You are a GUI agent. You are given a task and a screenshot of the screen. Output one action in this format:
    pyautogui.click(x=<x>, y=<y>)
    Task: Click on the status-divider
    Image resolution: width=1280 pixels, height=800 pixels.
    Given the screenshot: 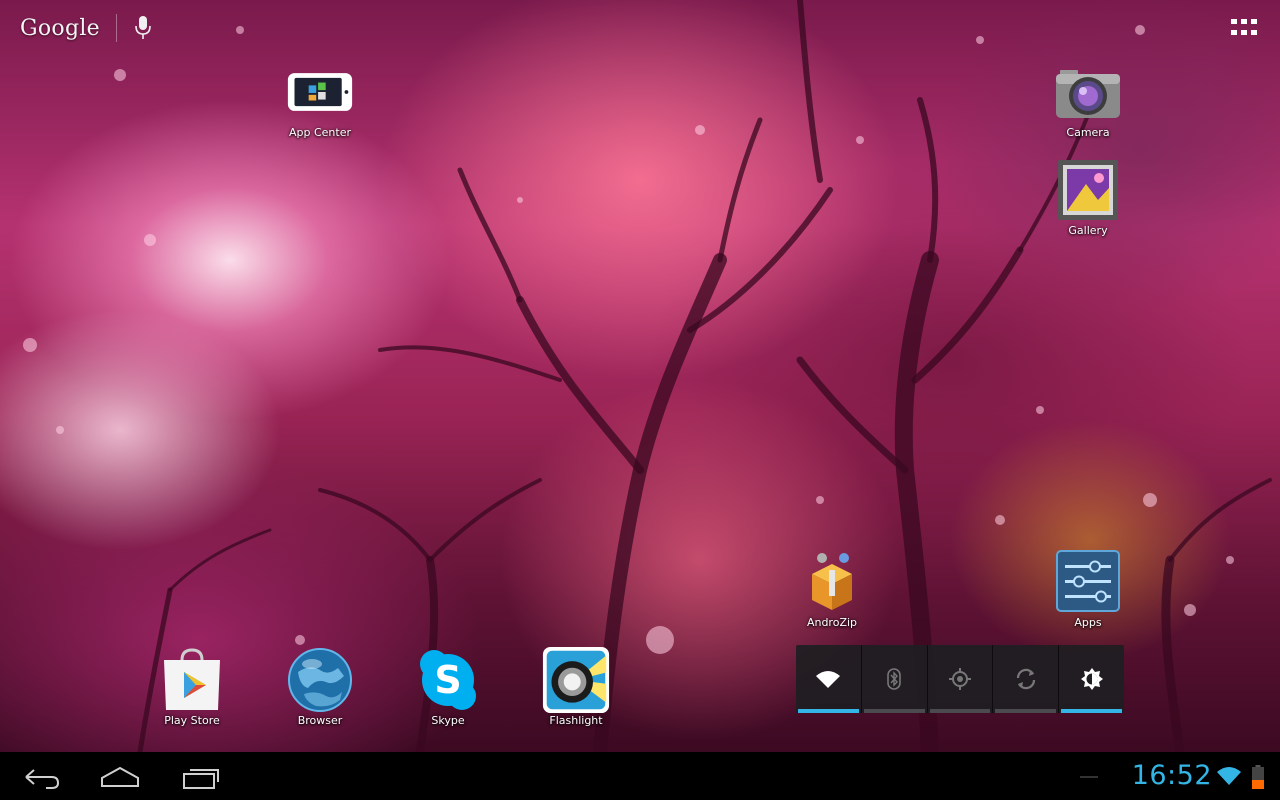 What is the action you would take?
    pyautogui.click(x=1089, y=777)
    